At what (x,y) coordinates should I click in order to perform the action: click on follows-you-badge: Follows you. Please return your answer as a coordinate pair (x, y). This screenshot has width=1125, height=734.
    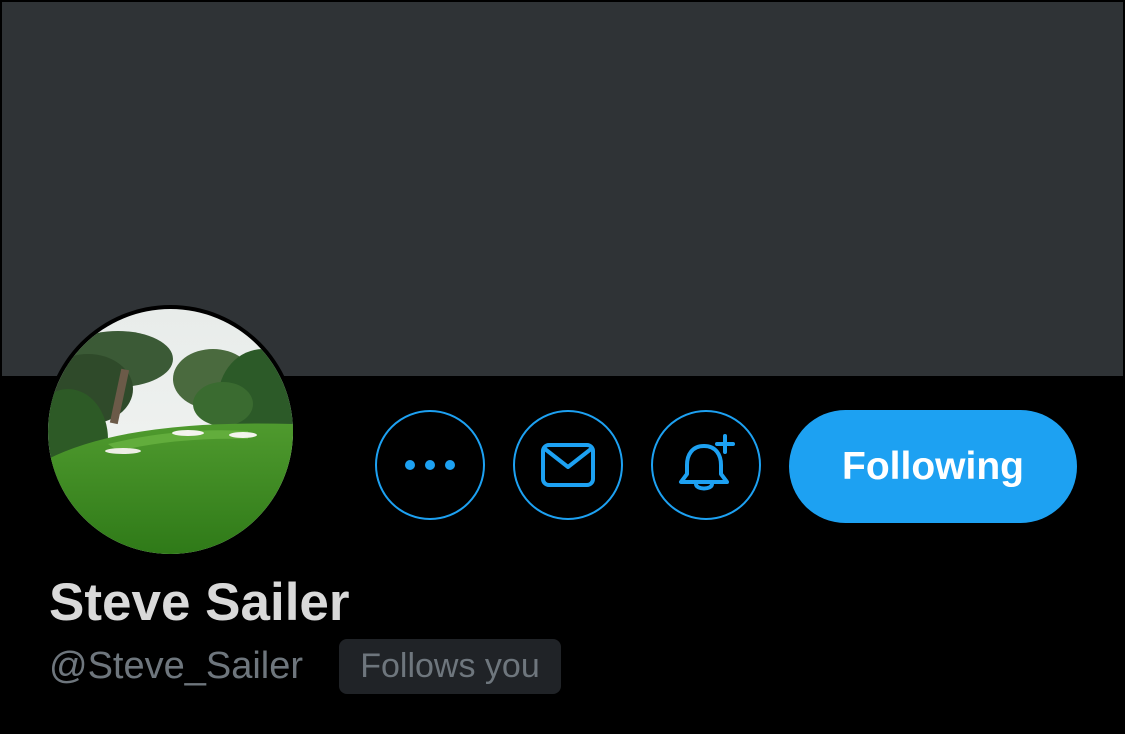
    Looking at the image, I should click on (450, 666).